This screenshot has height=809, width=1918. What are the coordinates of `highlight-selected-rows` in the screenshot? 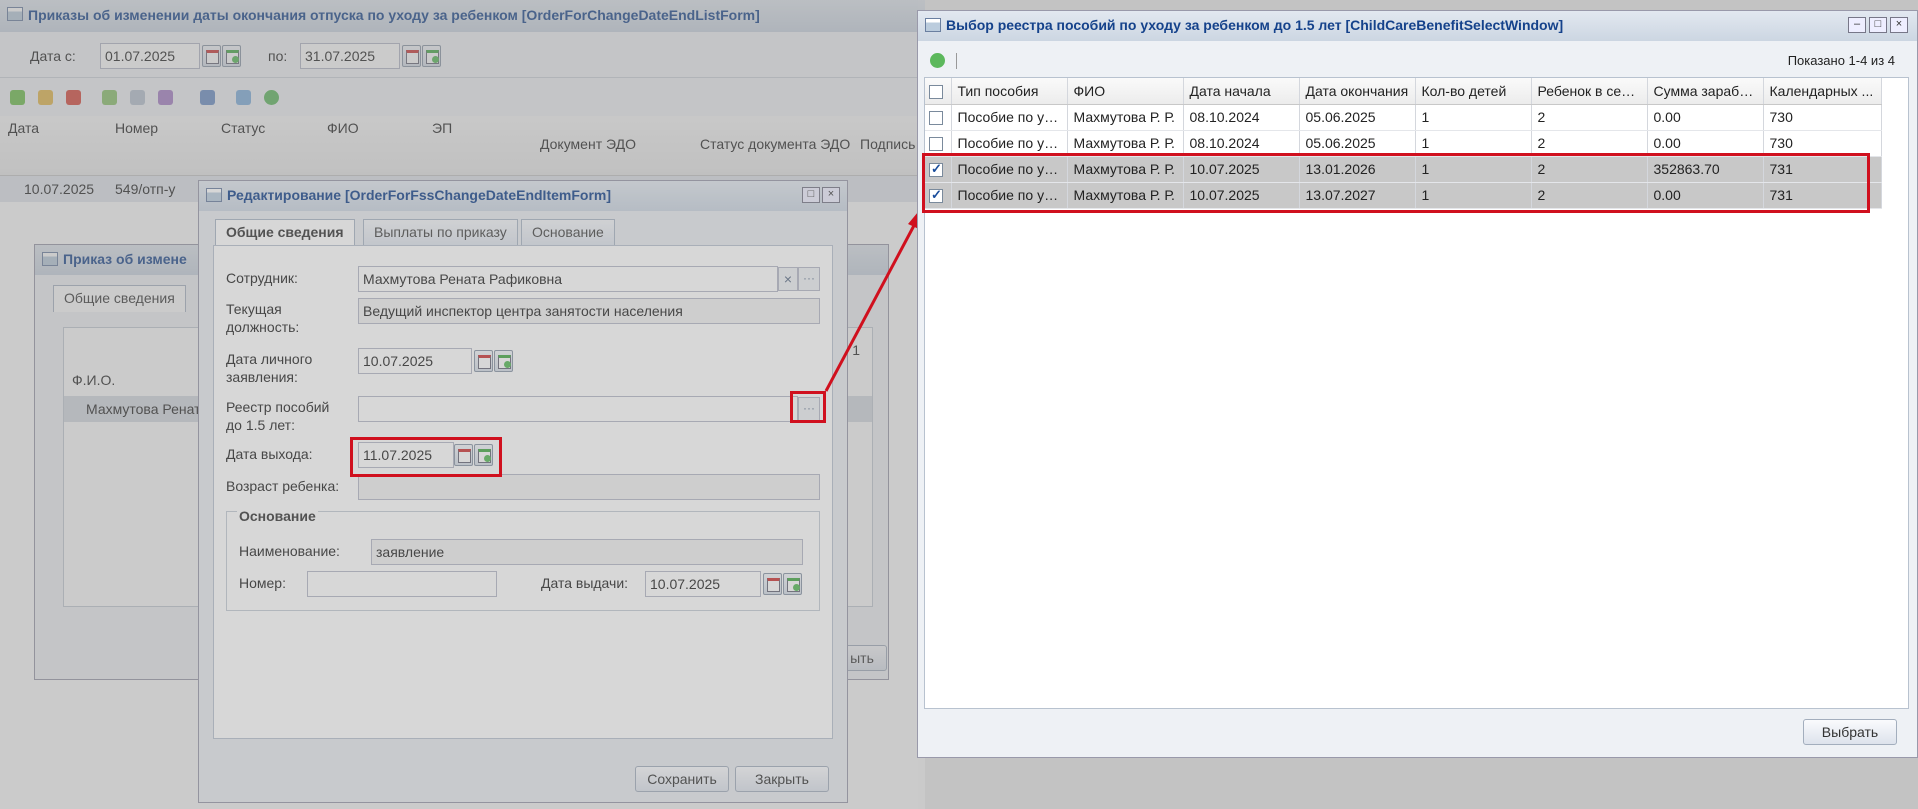 It's located at (1396, 183).